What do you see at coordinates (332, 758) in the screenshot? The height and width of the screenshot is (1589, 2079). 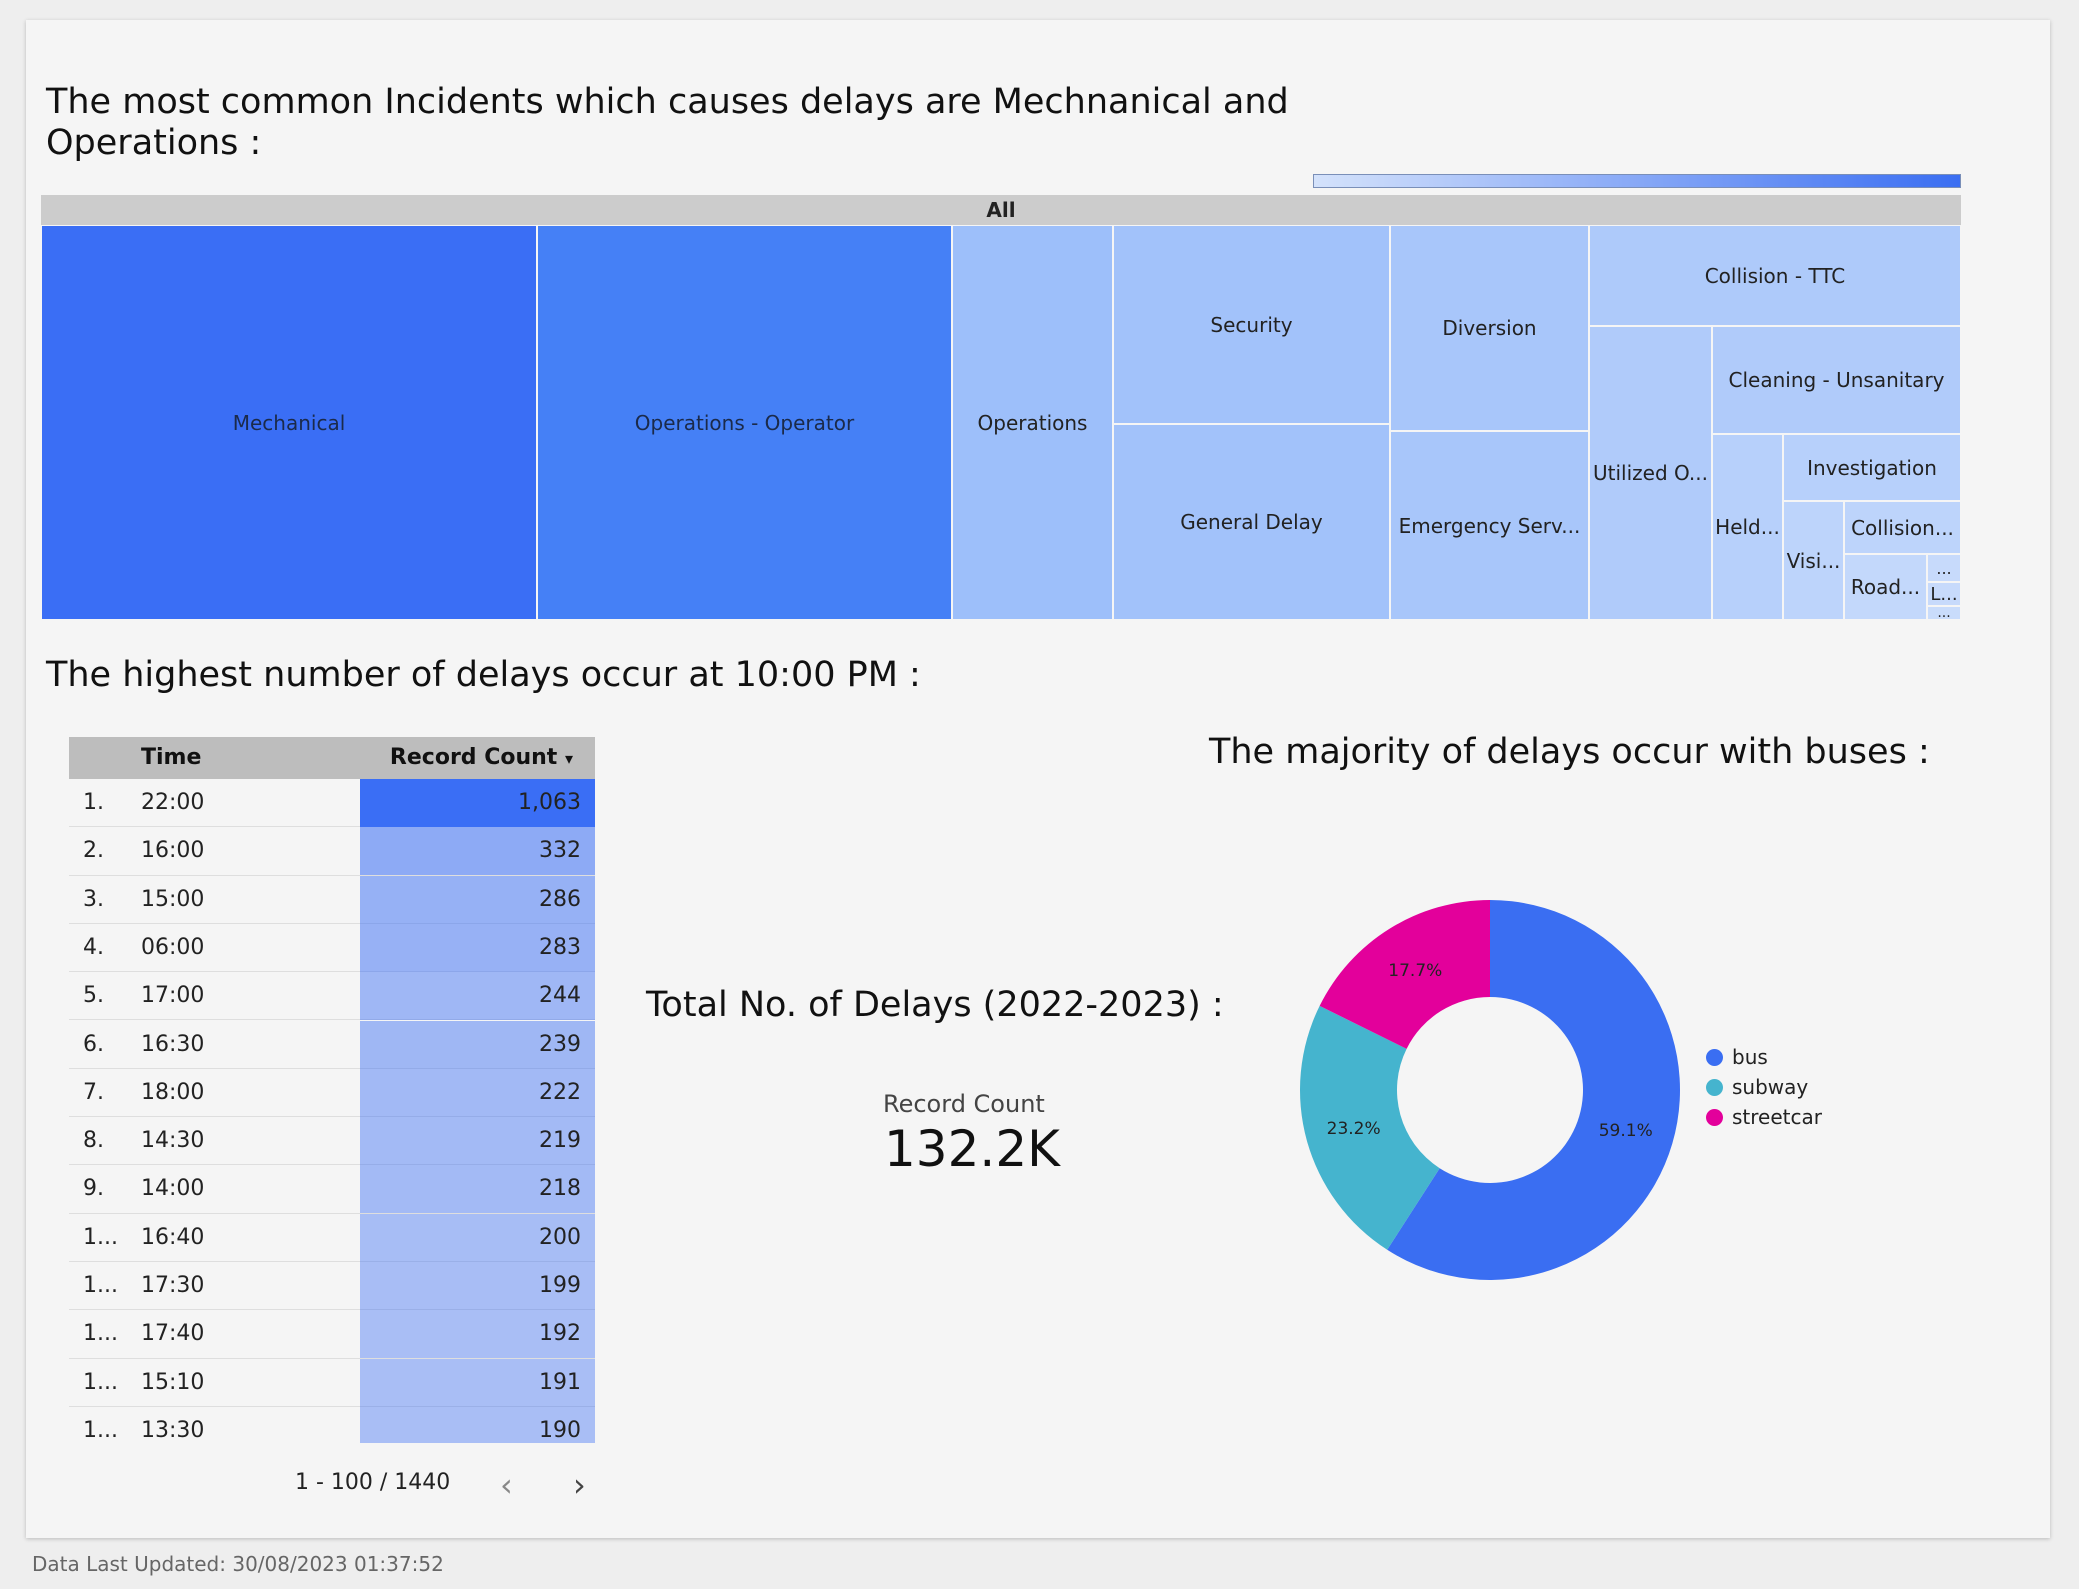 I see `table-header: Time Record Count ▾` at bounding box center [332, 758].